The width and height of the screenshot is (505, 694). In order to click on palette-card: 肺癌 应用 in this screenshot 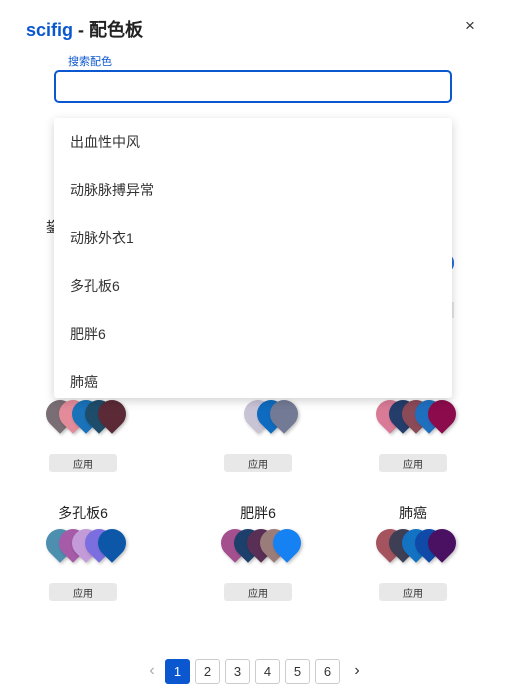, I will do `click(413, 558)`.